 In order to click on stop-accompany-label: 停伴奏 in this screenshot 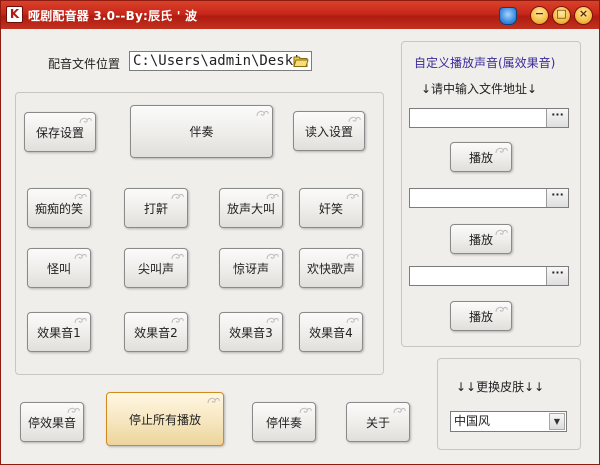, I will do `click(283, 422)`.